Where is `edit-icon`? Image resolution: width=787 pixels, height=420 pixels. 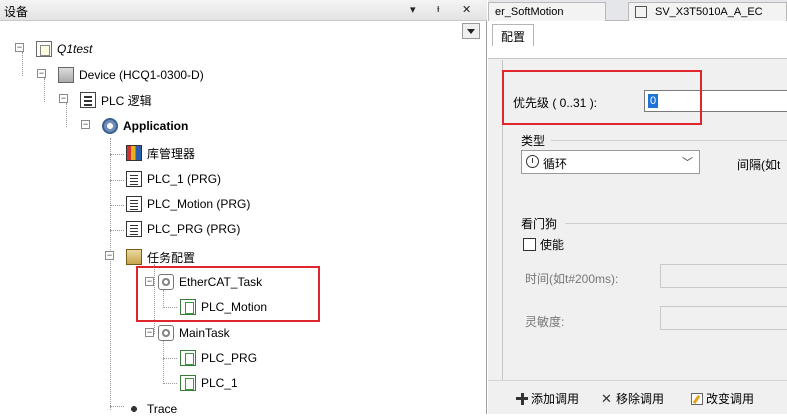 edit-icon is located at coordinates (697, 398).